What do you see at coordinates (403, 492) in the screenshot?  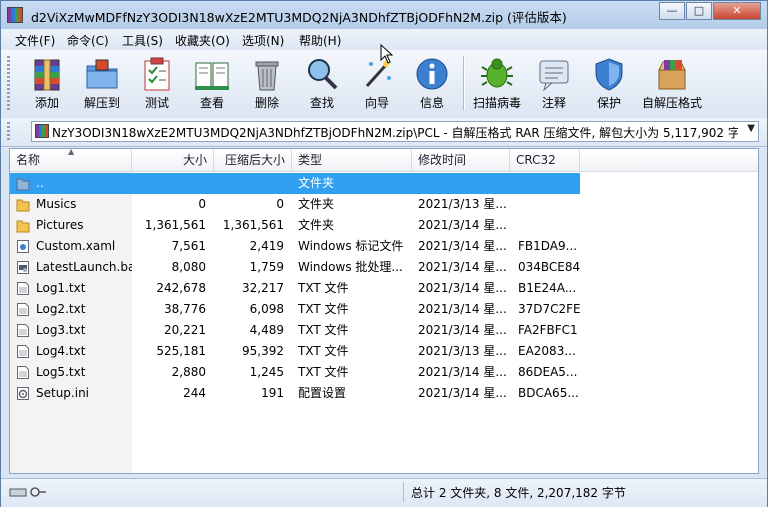 I see `status-separator` at bounding box center [403, 492].